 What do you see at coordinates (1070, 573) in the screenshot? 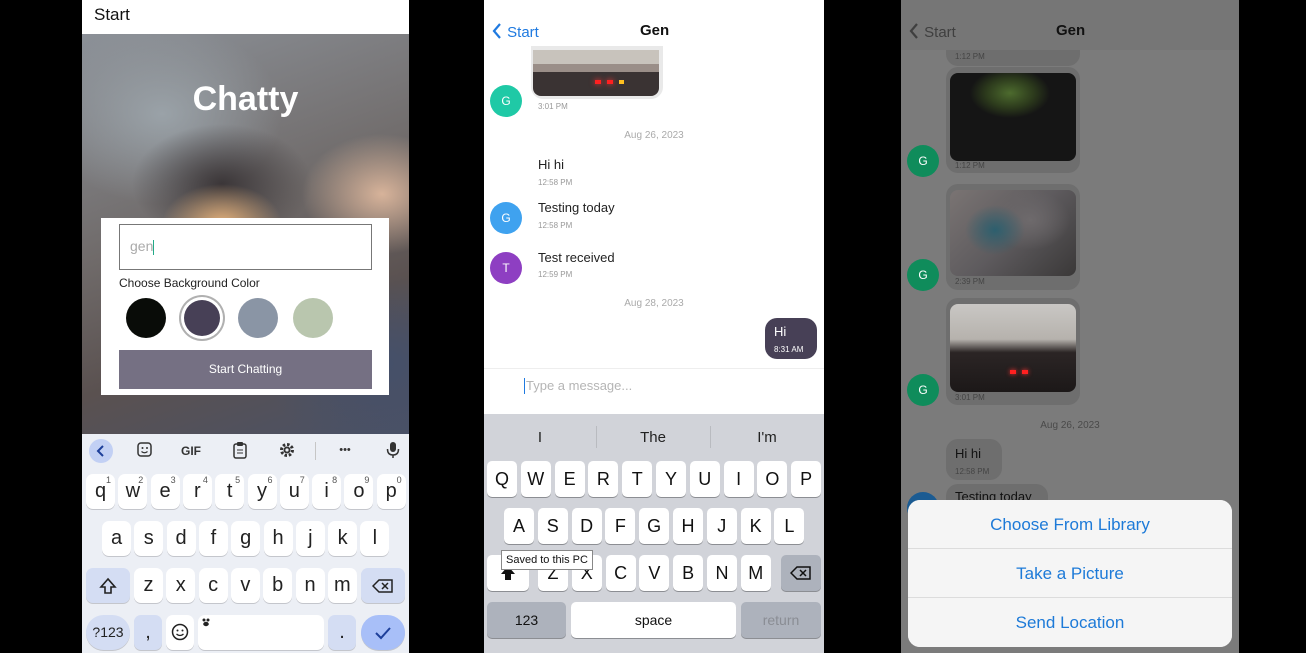
I see `take-picture-button: Take a Picture` at bounding box center [1070, 573].